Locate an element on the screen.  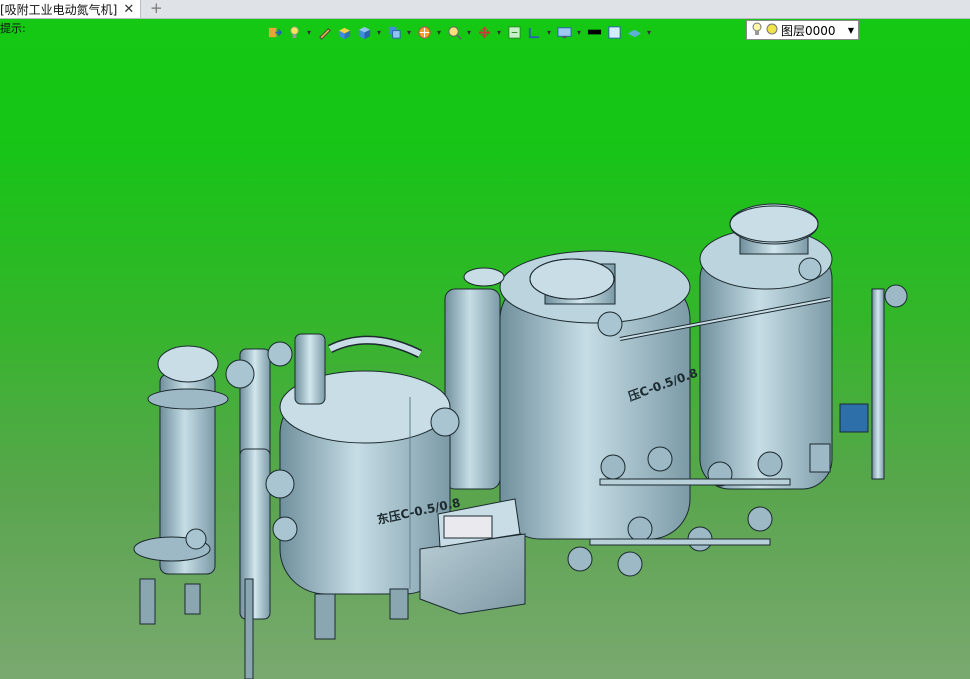
view-toolbar: ▾ ▾ ▾ ▾ ▾ ▾ ▾ ▾ ▾ is located at coordinates (459, 32).